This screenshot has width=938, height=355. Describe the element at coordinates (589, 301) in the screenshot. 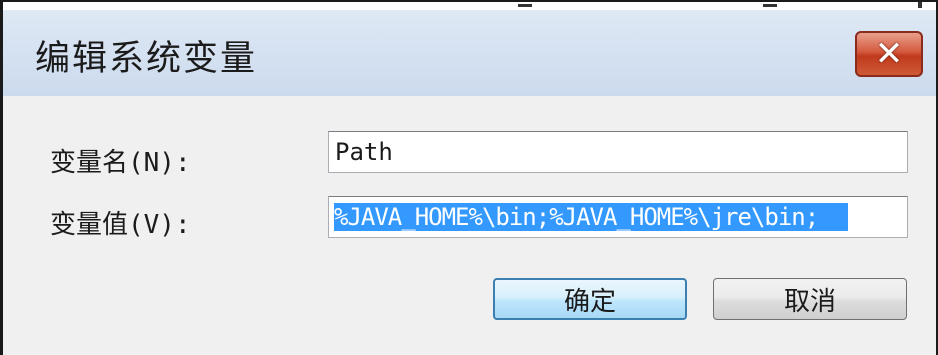

I see `ok-button-label: 确定` at that location.